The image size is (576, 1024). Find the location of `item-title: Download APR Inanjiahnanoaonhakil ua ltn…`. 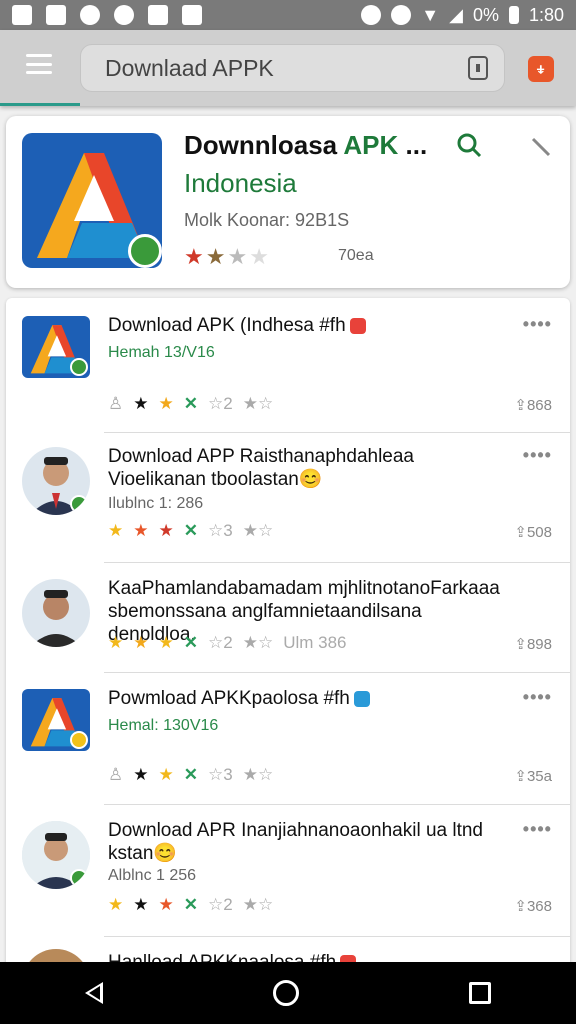

item-title: Download APR Inanjiahnanoaonhakil ua ltn… is located at coordinates (304, 842).